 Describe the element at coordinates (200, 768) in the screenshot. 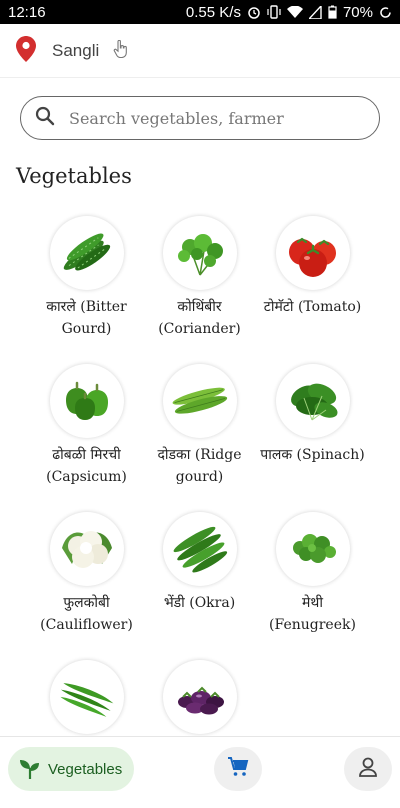

I see `bottom-navigation: Vegetables` at that location.